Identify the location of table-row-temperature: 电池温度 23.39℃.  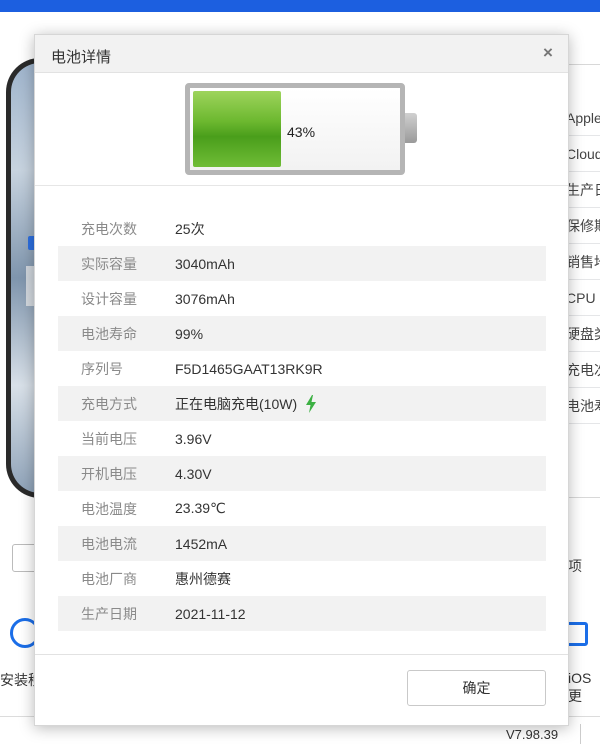
(302, 508).